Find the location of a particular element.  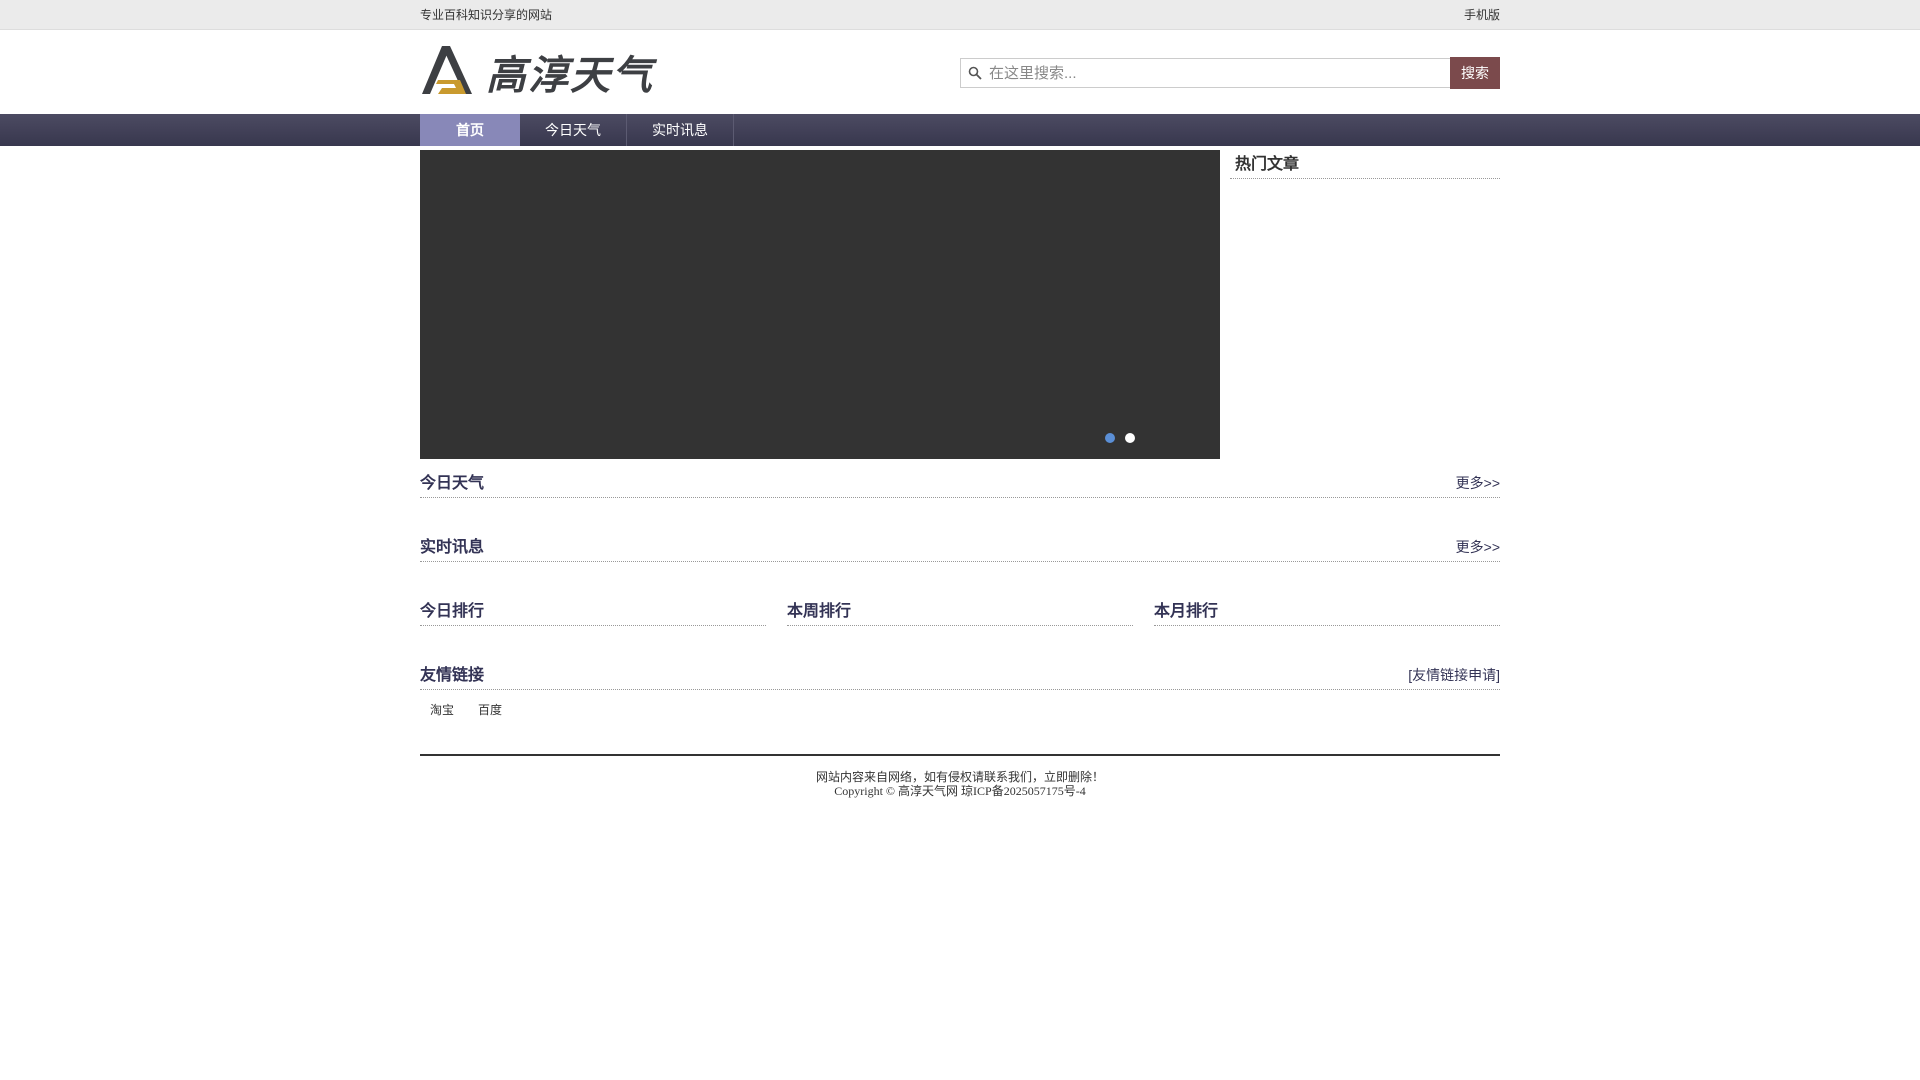

hot-articles-title: 热门文章 is located at coordinates (1365, 164).